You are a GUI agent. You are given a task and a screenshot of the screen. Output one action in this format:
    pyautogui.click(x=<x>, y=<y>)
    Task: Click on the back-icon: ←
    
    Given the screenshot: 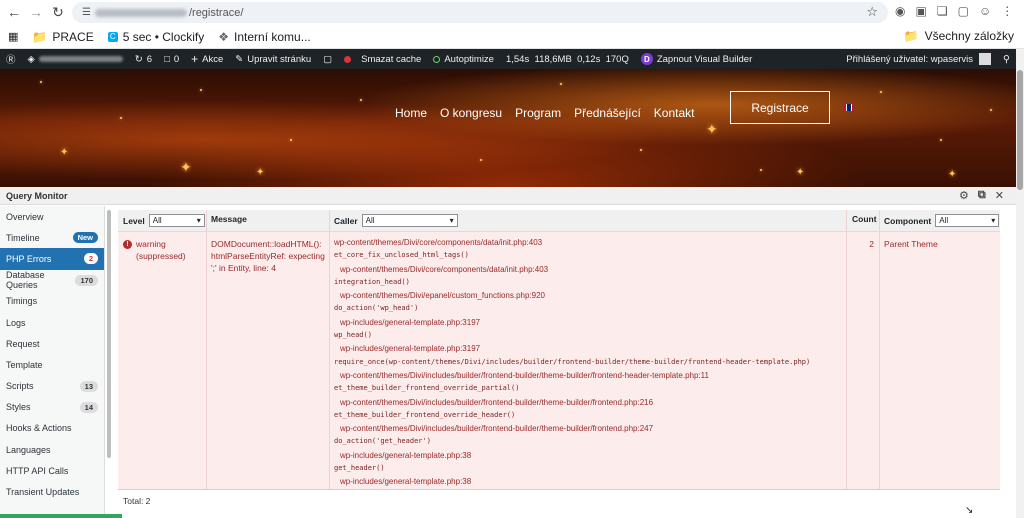 What is the action you would take?
    pyautogui.click(x=14, y=12)
    